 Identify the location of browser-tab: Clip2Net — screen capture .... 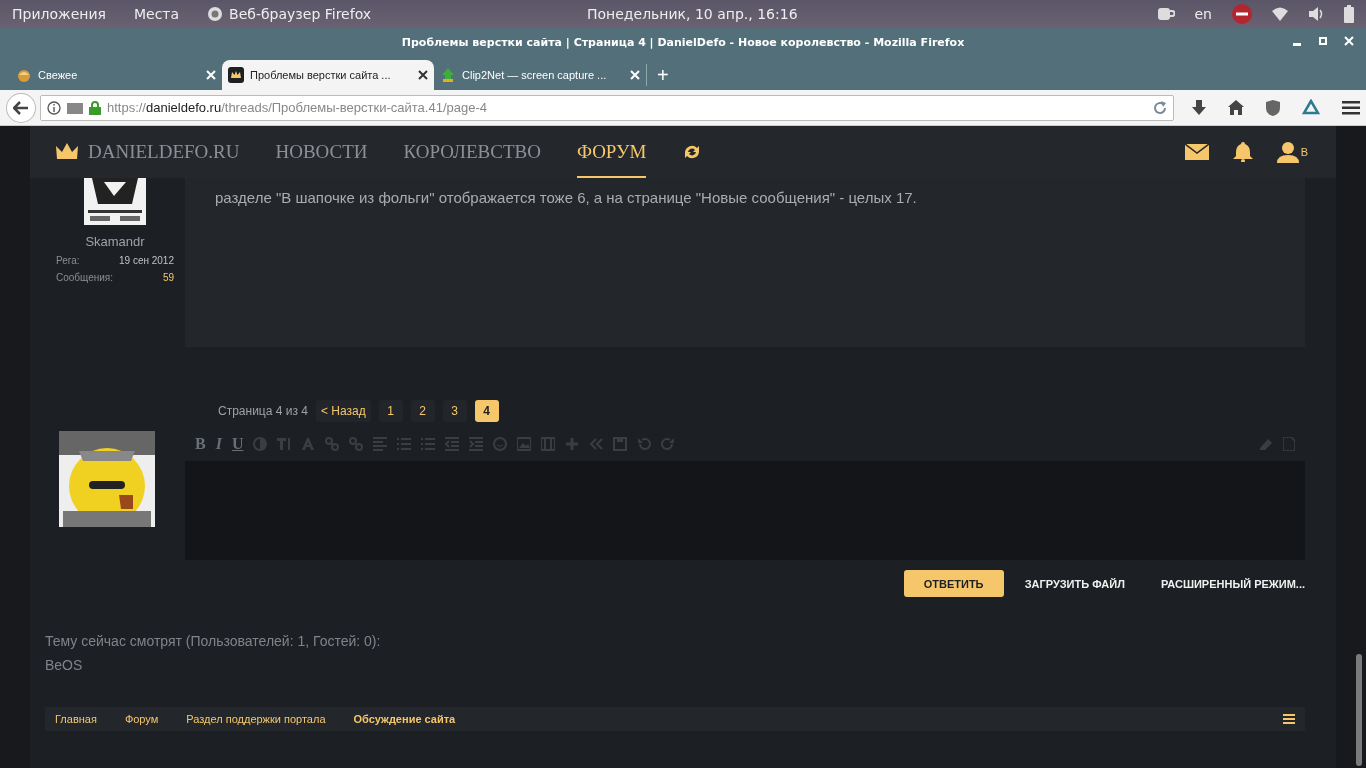
(540, 75).